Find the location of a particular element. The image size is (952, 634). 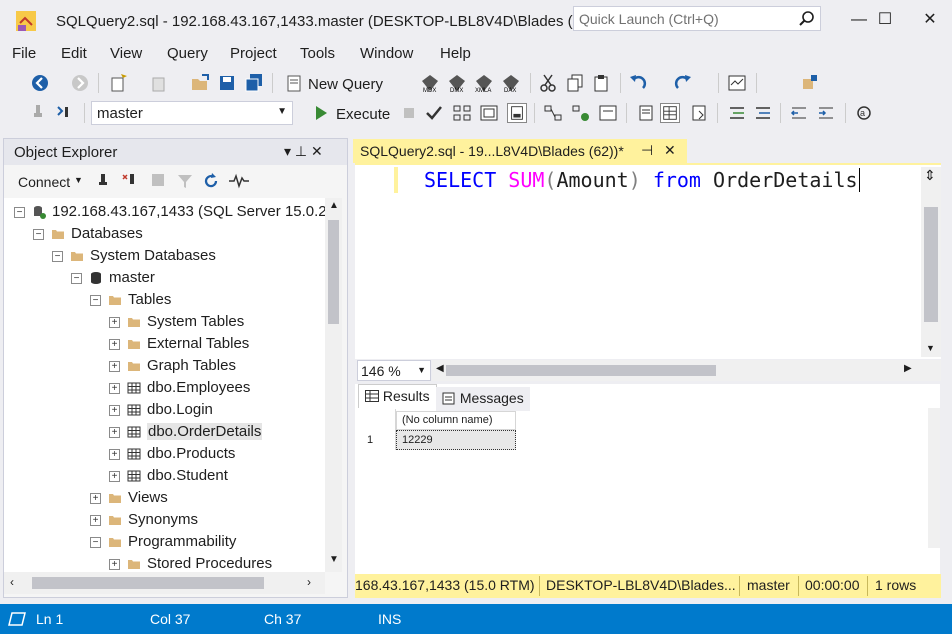

close-tab-icon: ✕ is located at coordinates (670, 150).